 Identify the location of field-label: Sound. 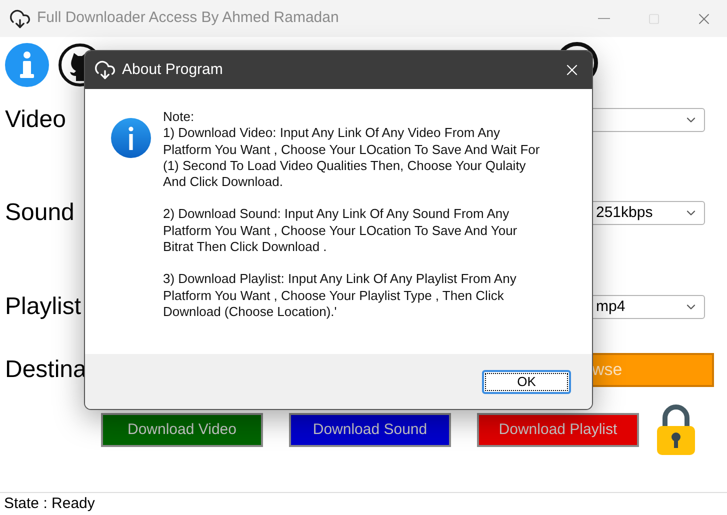
(39, 213).